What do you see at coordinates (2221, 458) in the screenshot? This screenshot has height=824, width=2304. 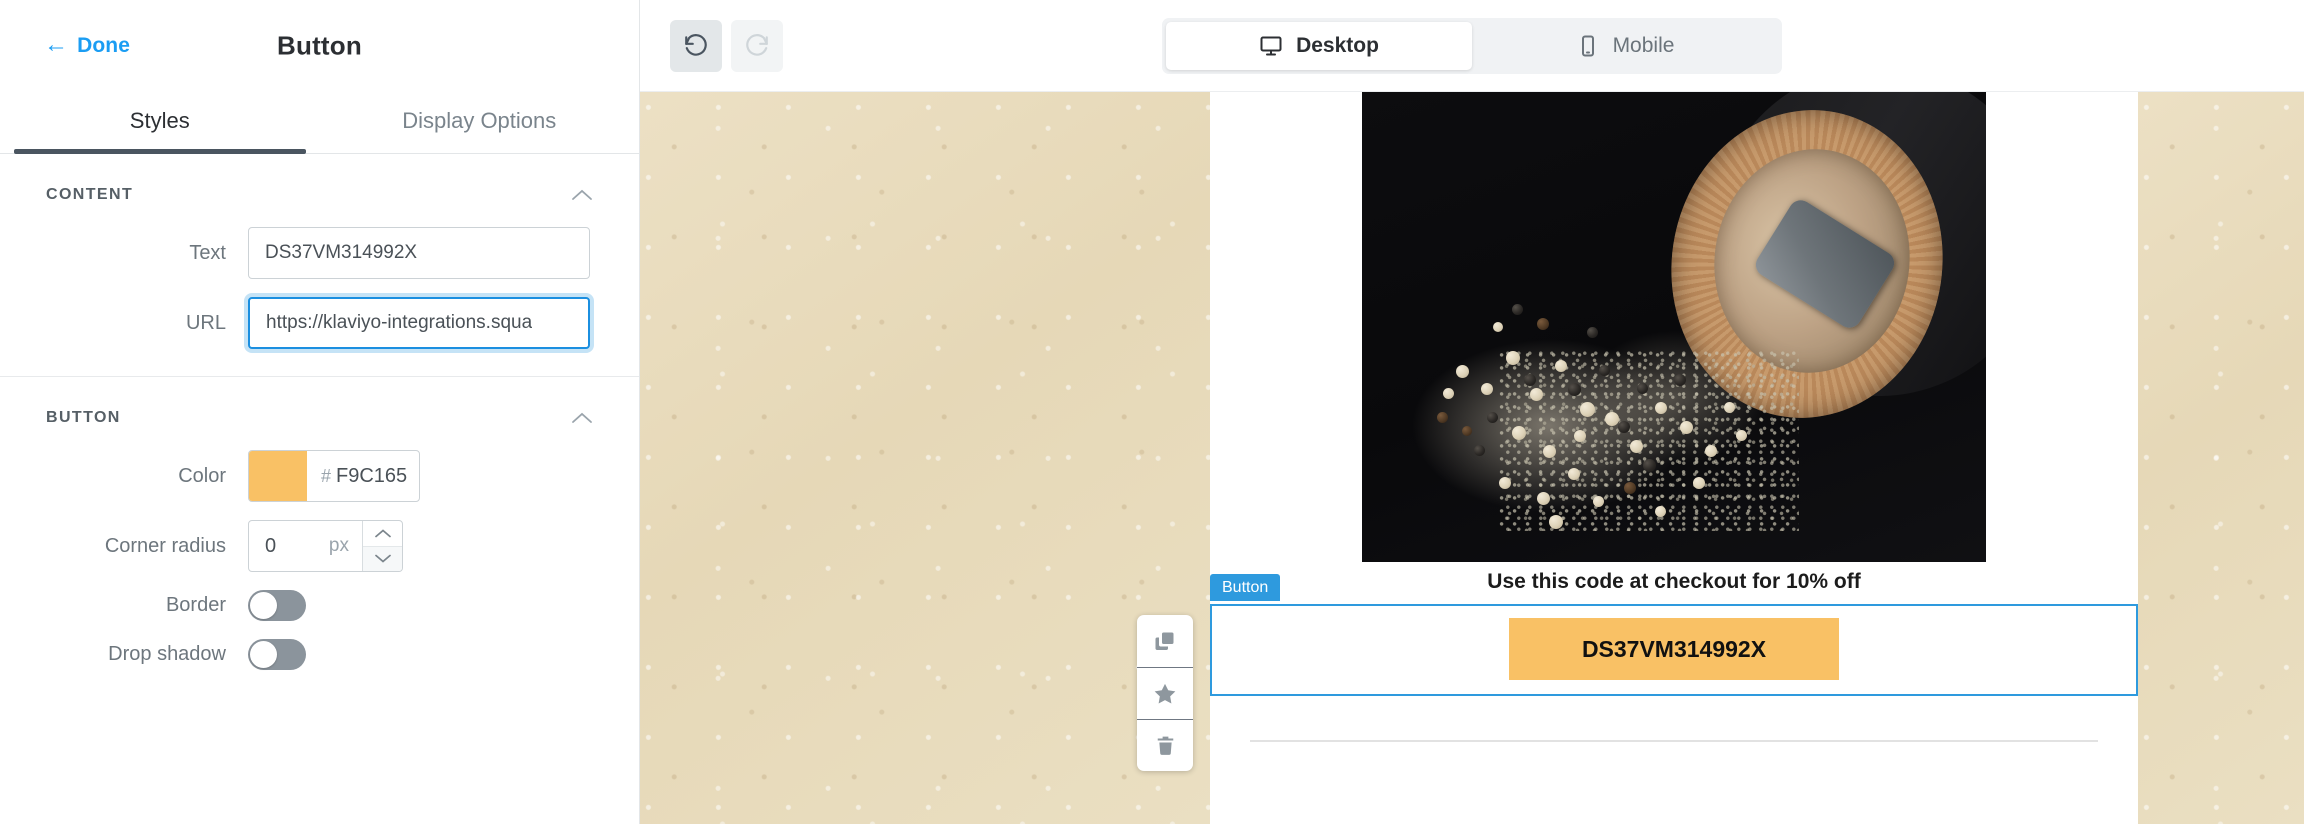 I see `canvas-background-right` at bounding box center [2221, 458].